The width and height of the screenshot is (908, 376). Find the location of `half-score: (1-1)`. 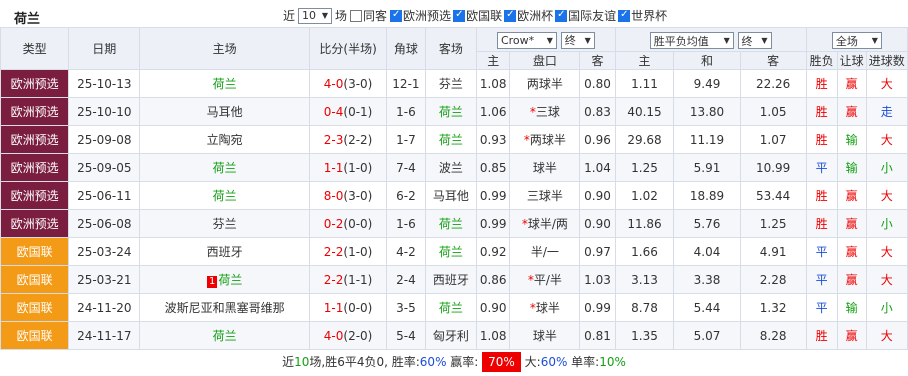

half-score: (1-1) is located at coordinates (358, 279).